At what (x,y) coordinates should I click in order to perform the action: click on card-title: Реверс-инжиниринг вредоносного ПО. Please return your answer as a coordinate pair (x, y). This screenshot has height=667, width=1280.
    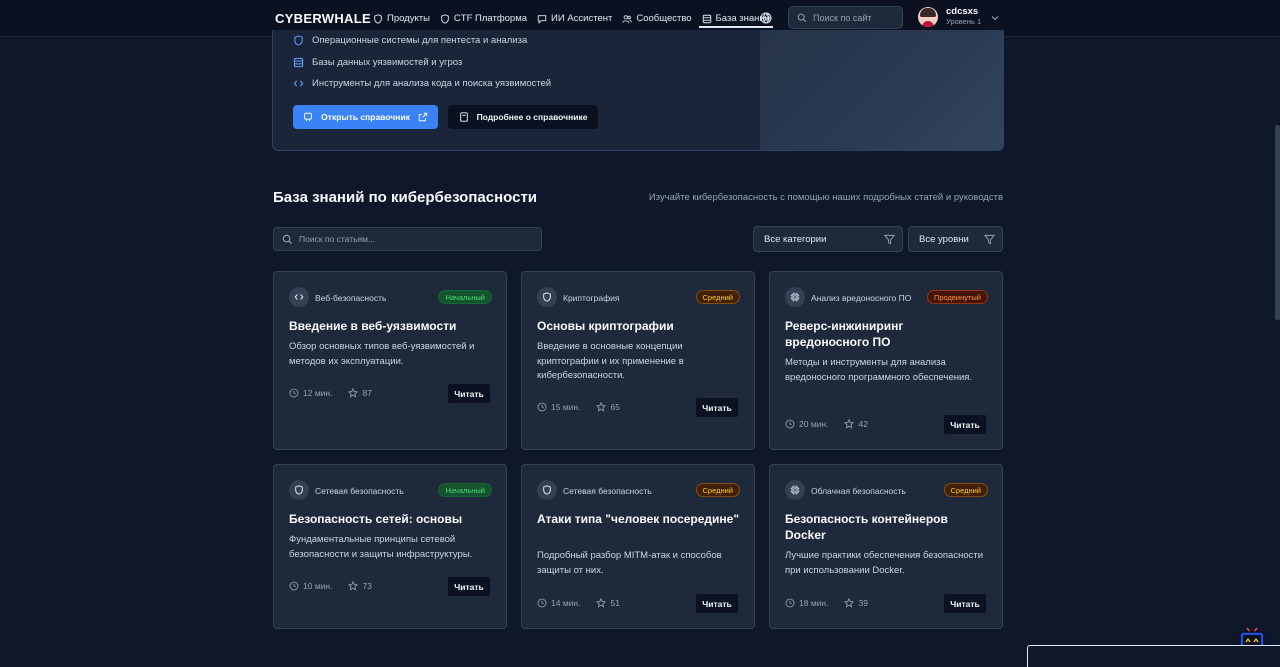
    Looking at the image, I should click on (887, 334).